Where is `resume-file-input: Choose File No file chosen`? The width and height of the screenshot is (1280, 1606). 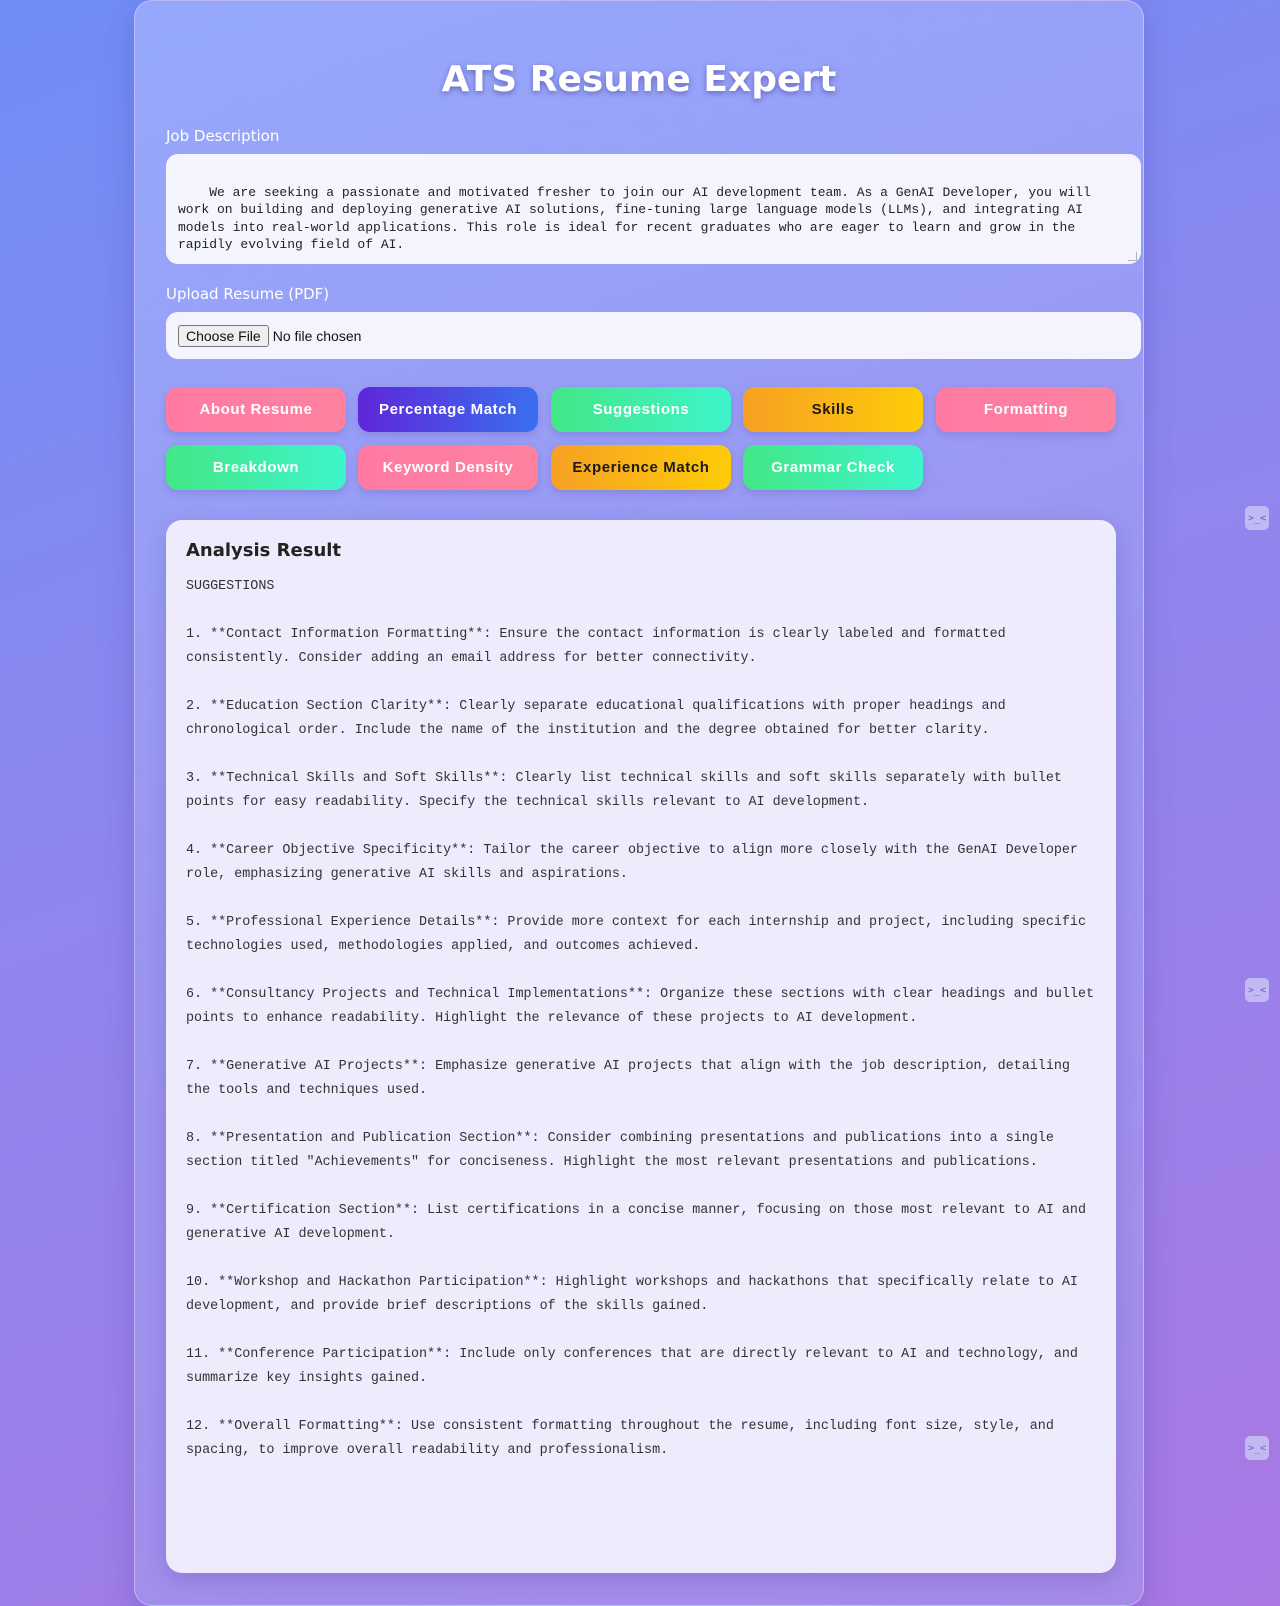
resume-file-input: Choose File No file chosen is located at coordinates (653, 335).